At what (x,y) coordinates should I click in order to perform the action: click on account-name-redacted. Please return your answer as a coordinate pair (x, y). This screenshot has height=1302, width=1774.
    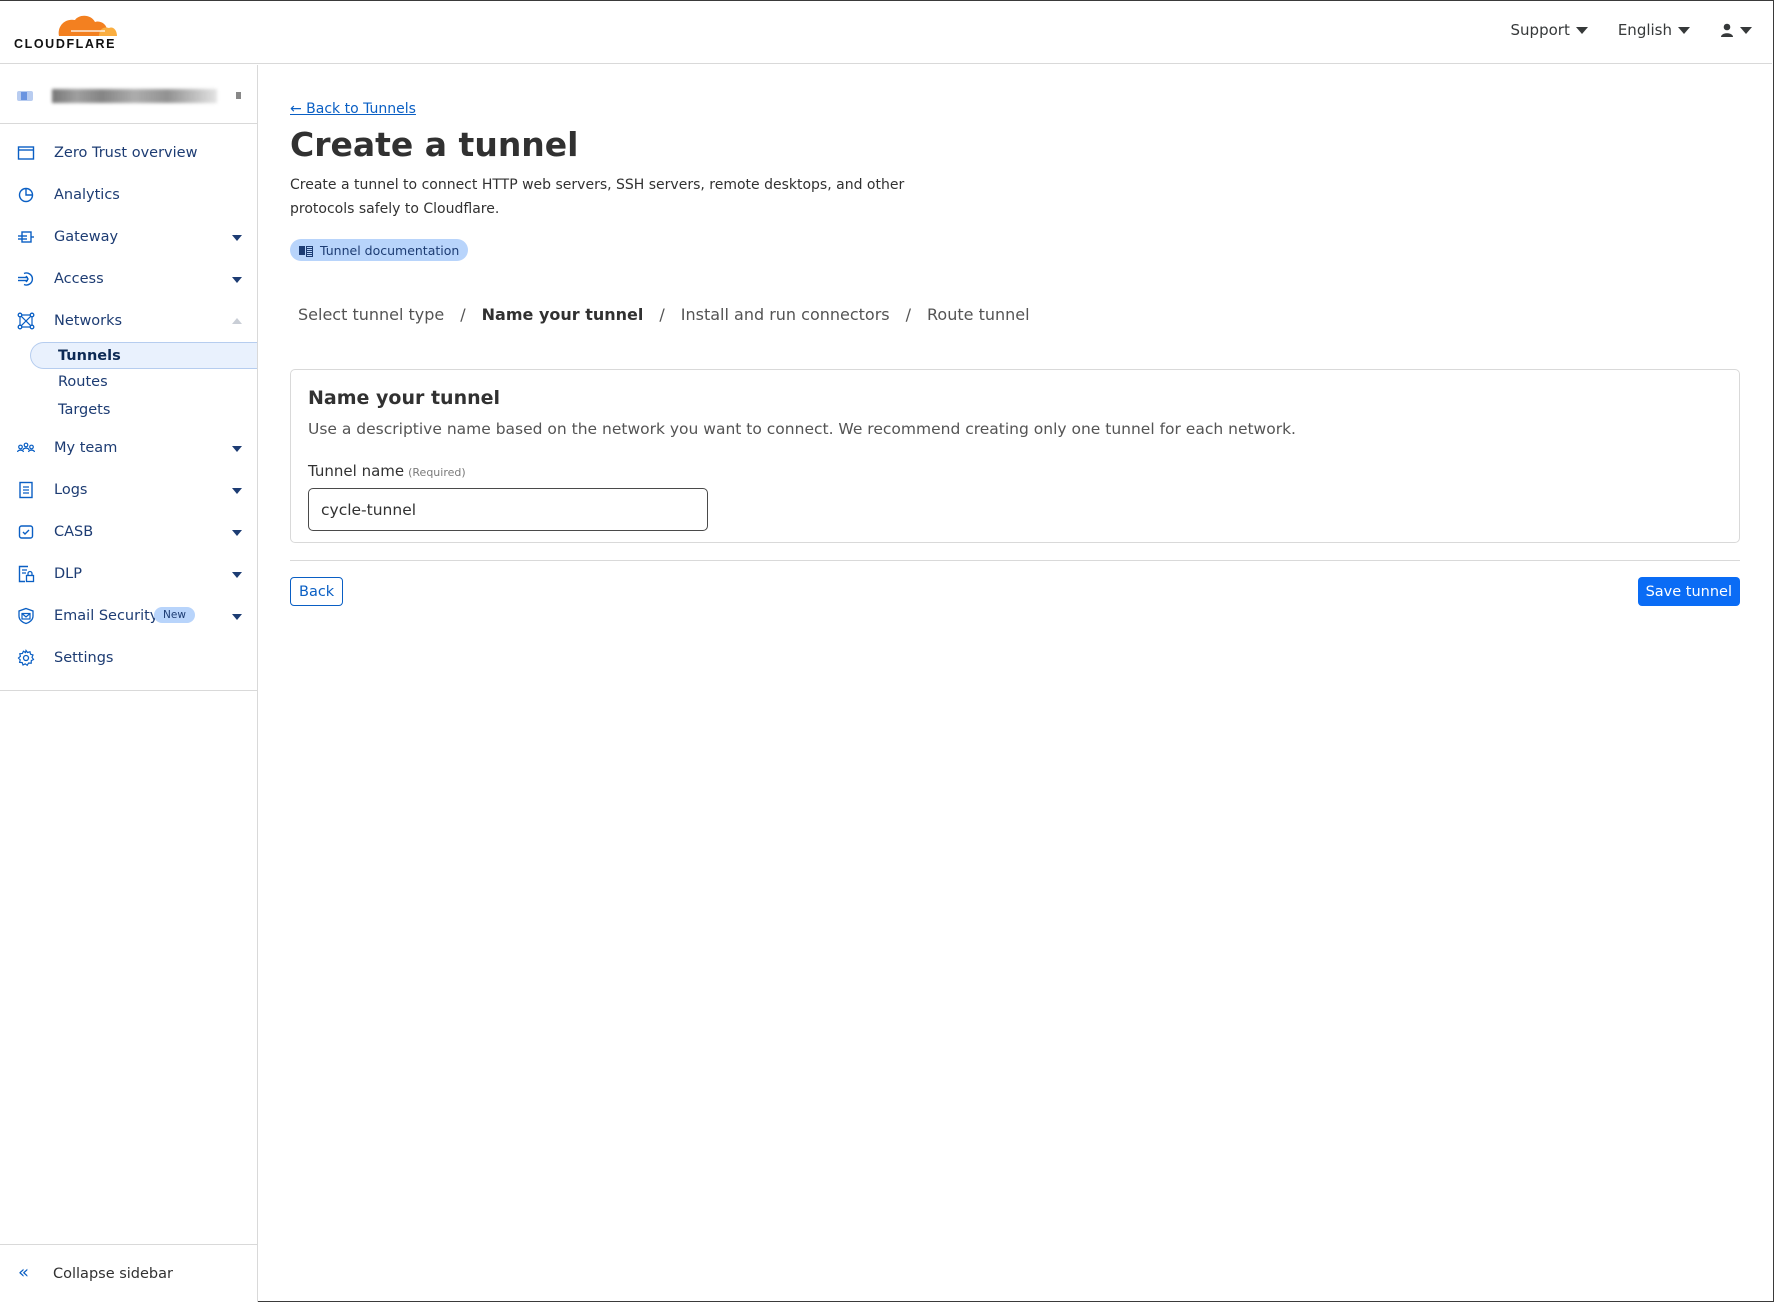
    Looking at the image, I should click on (134, 96).